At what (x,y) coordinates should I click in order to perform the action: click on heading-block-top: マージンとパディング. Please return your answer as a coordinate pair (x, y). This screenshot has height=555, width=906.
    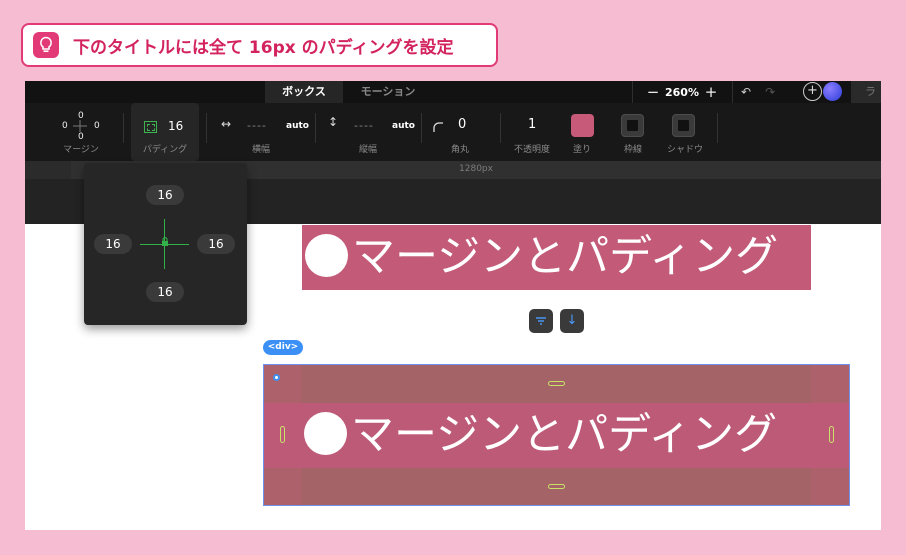
    Looking at the image, I should click on (556, 257).